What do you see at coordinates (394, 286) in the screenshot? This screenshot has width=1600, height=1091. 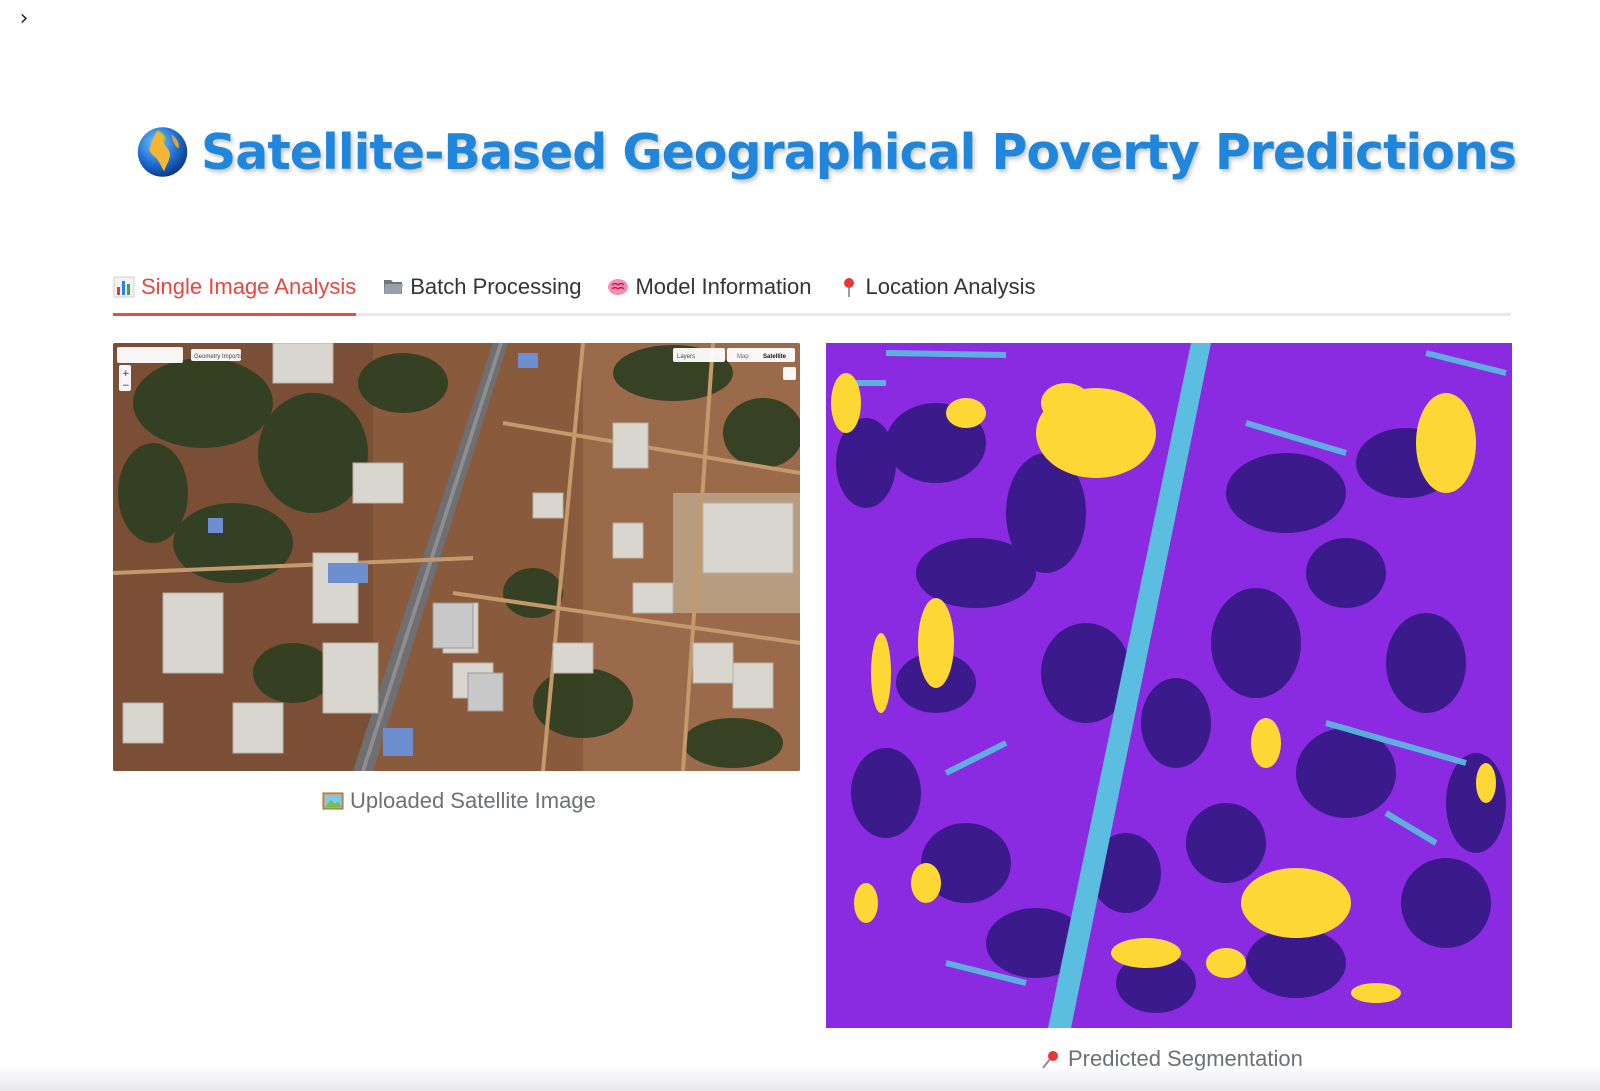 I see `folder-icon` at bounding box center [394, 286].